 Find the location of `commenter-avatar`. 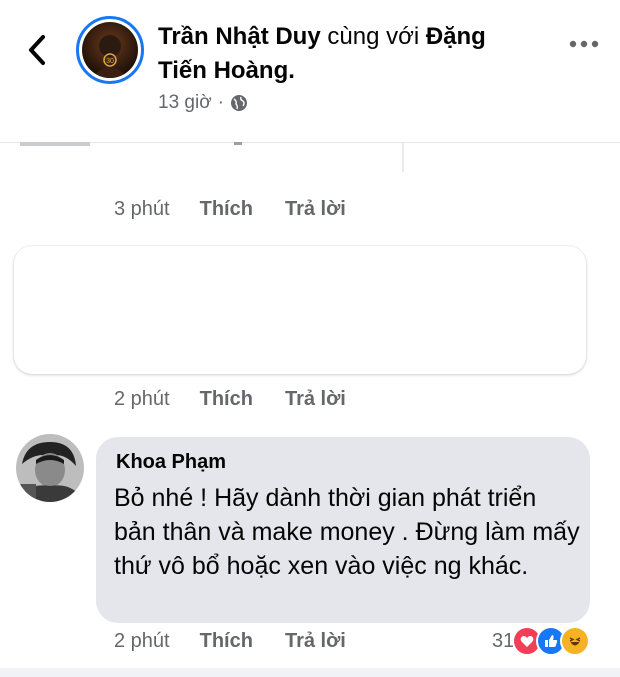

commenter-avatar is located at coordinates (50, 468).